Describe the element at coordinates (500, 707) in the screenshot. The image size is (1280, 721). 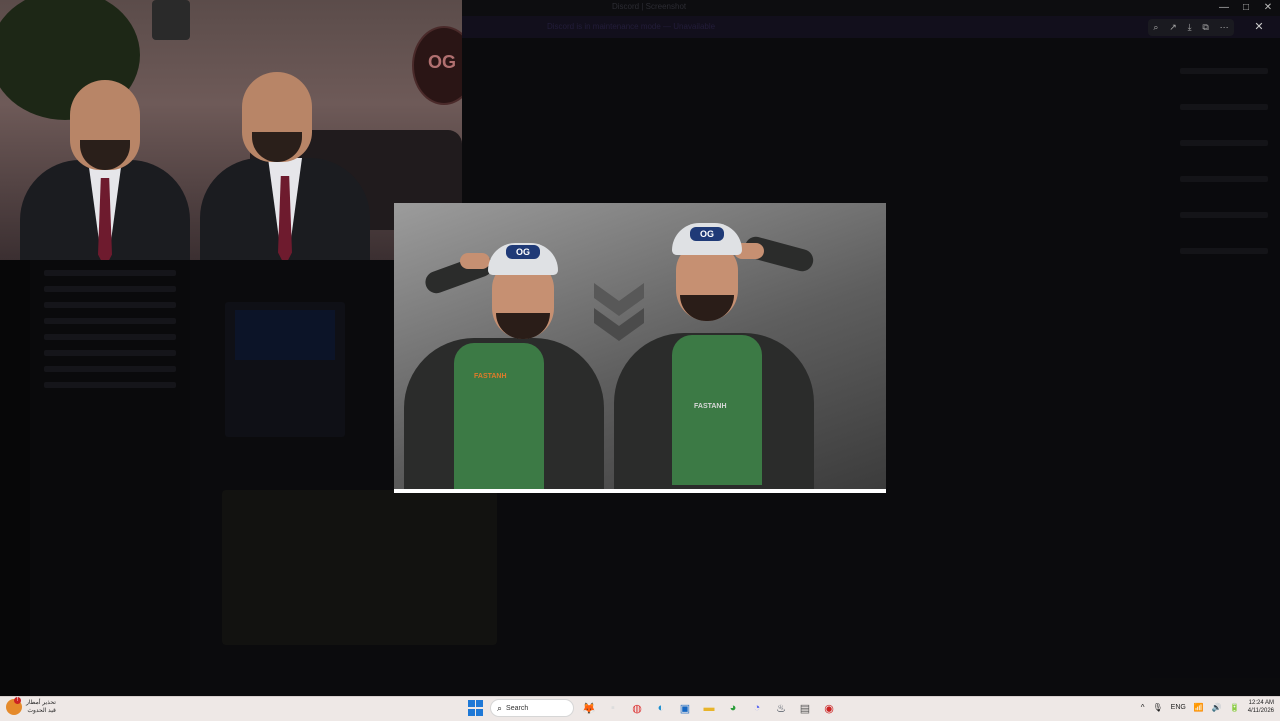
I see `search-icon: ⌕` at that location.